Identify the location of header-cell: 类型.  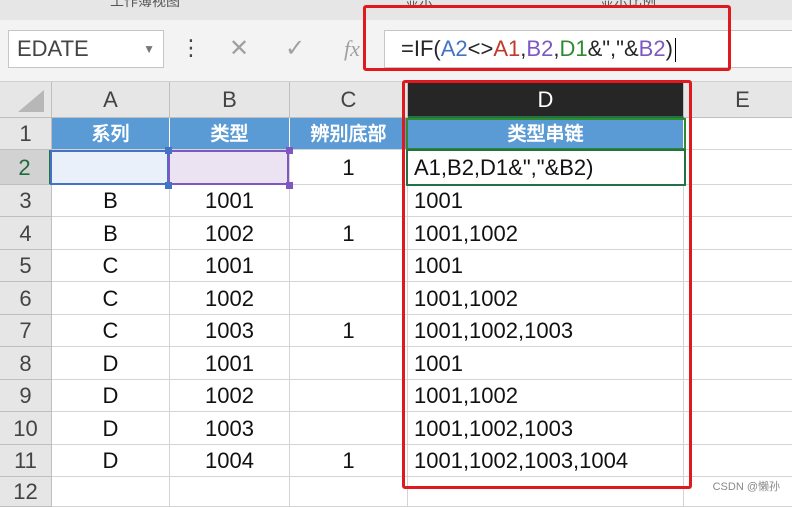
(230, 134).